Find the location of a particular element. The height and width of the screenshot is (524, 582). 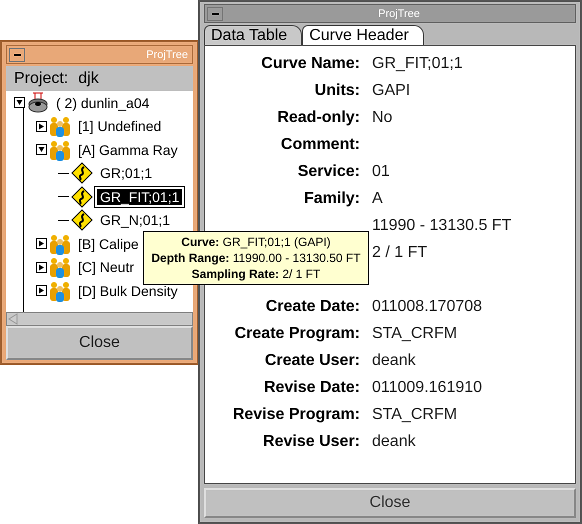

field-label: Create Date: is located at coordinates (313, 306).